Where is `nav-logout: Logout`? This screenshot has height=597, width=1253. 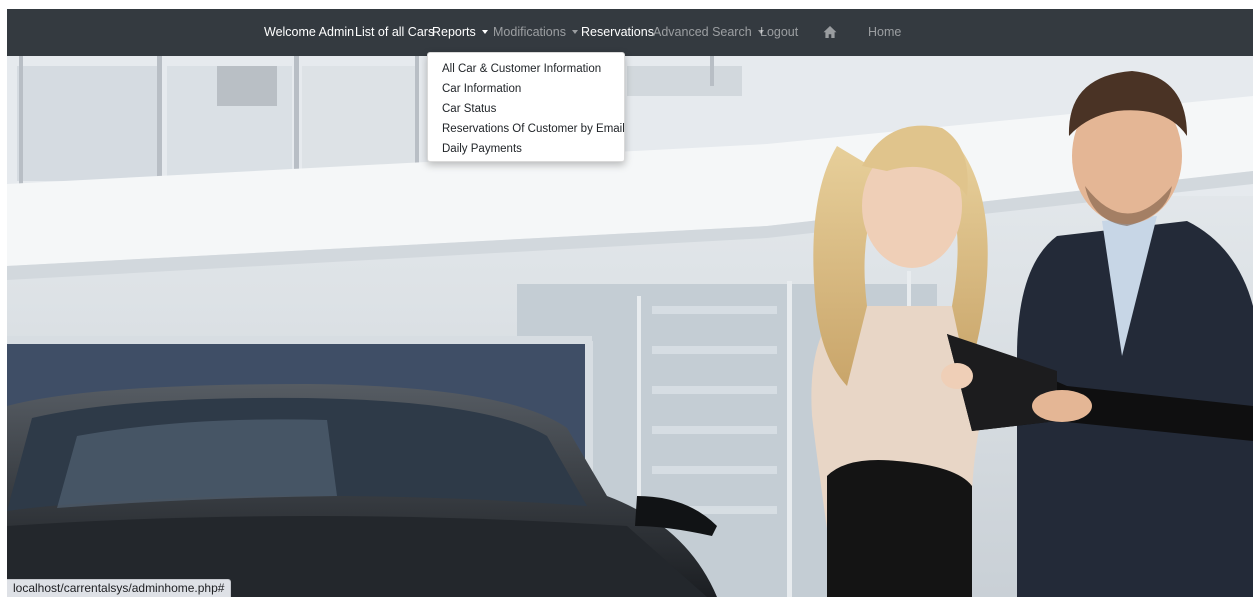
nav-logout: Logout is located at coordinates (779, 32).